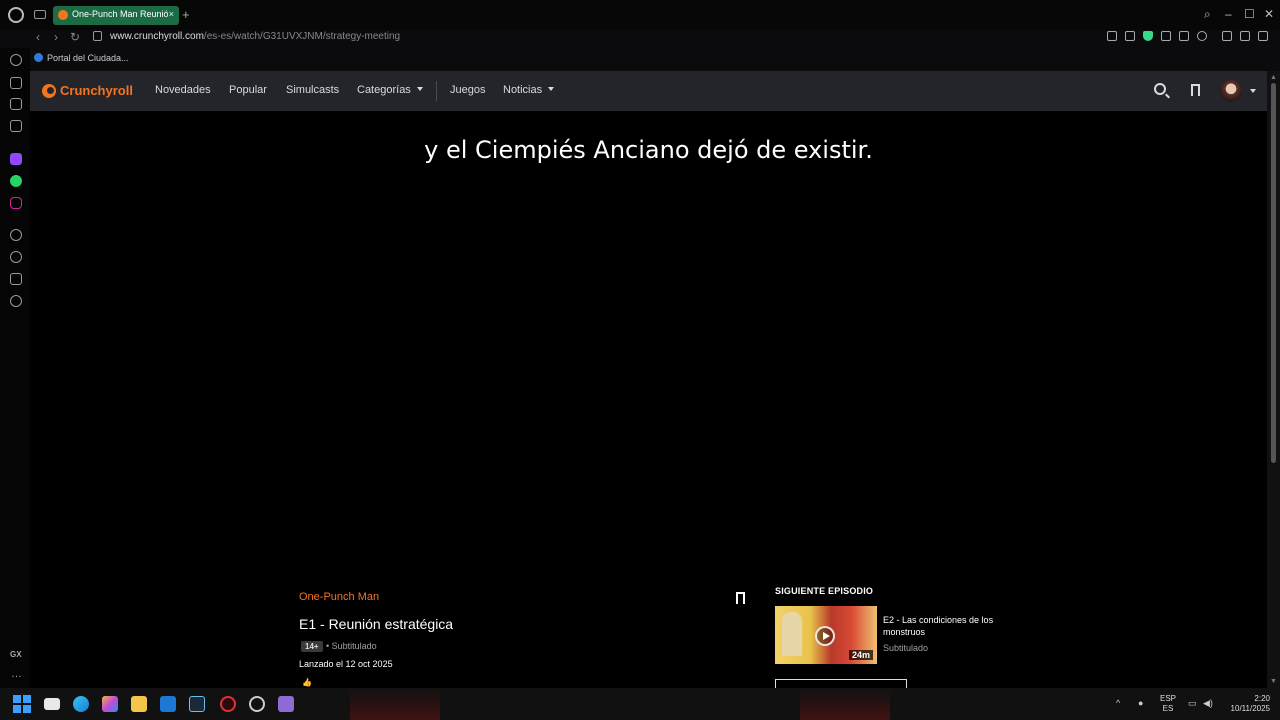  I want to click on app-purple-icon, so click(286, 704).